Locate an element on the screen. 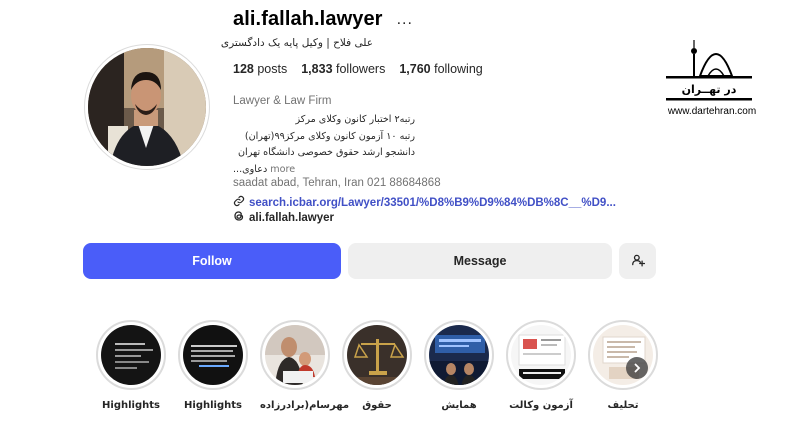 The width and height of the screenshot is (800, 430). followers-count: 1,833 is located at coordinates (317, 69).